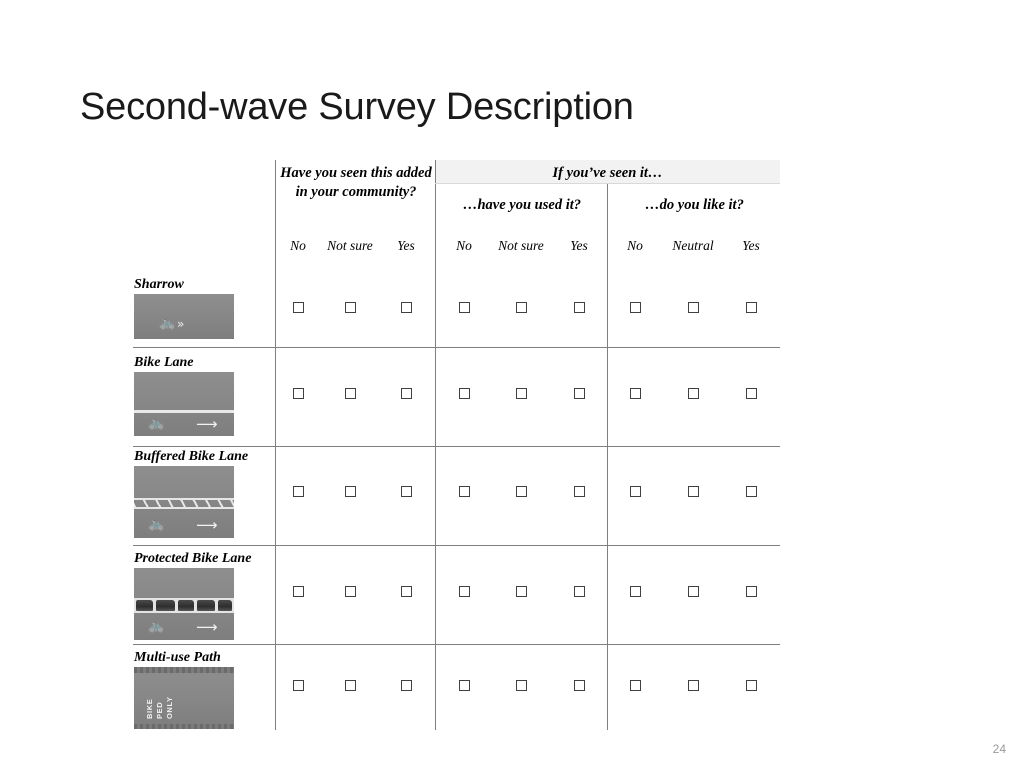 Image resolution: width=1024 pixels, height=768 pixels. What do you see at coordinates (406, 491) in the screenshot?
I see `checkbox-buffered-bike-lane-seen-yes` at bounding box center [406, 491].